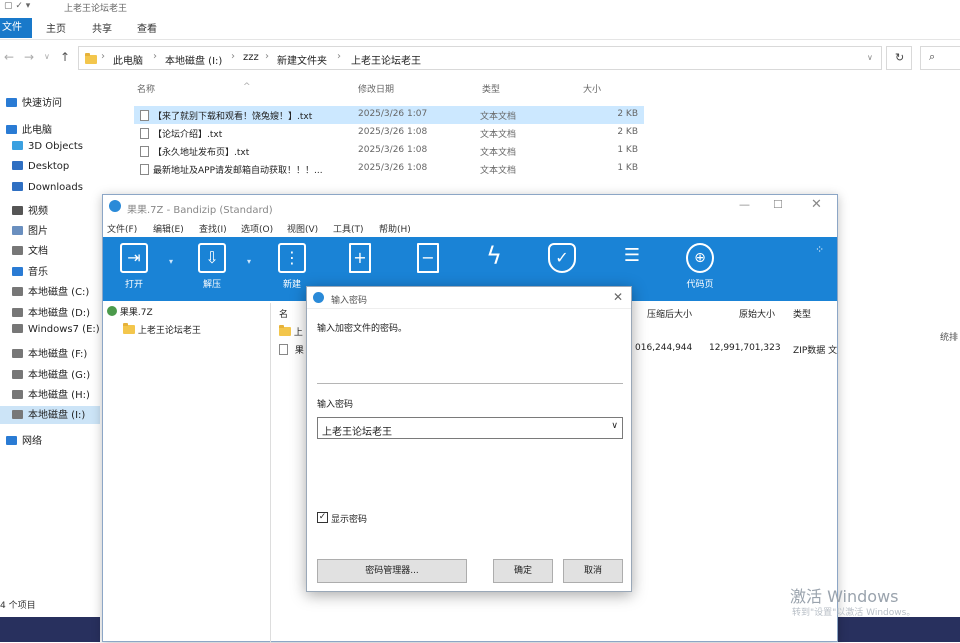 The width and height of the screenshot is (960, 643). I want to click on sidebar-item: 本地磁盘 (C:), so click(50, 292).